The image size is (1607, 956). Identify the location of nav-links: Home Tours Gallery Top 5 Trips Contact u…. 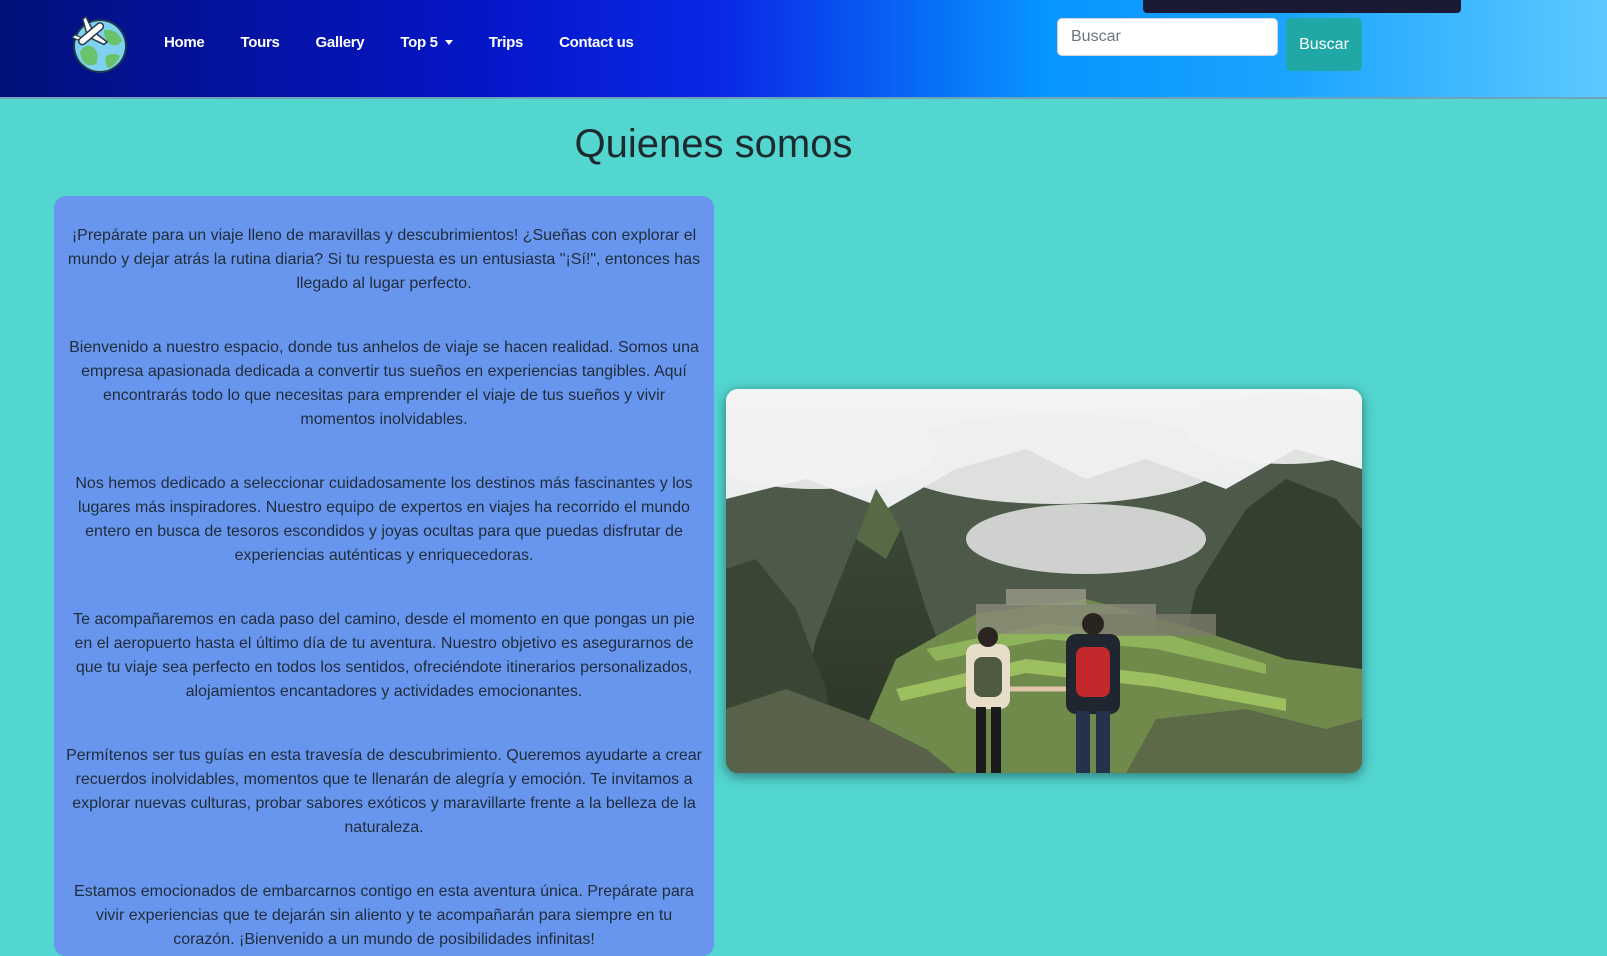
(417, 42).